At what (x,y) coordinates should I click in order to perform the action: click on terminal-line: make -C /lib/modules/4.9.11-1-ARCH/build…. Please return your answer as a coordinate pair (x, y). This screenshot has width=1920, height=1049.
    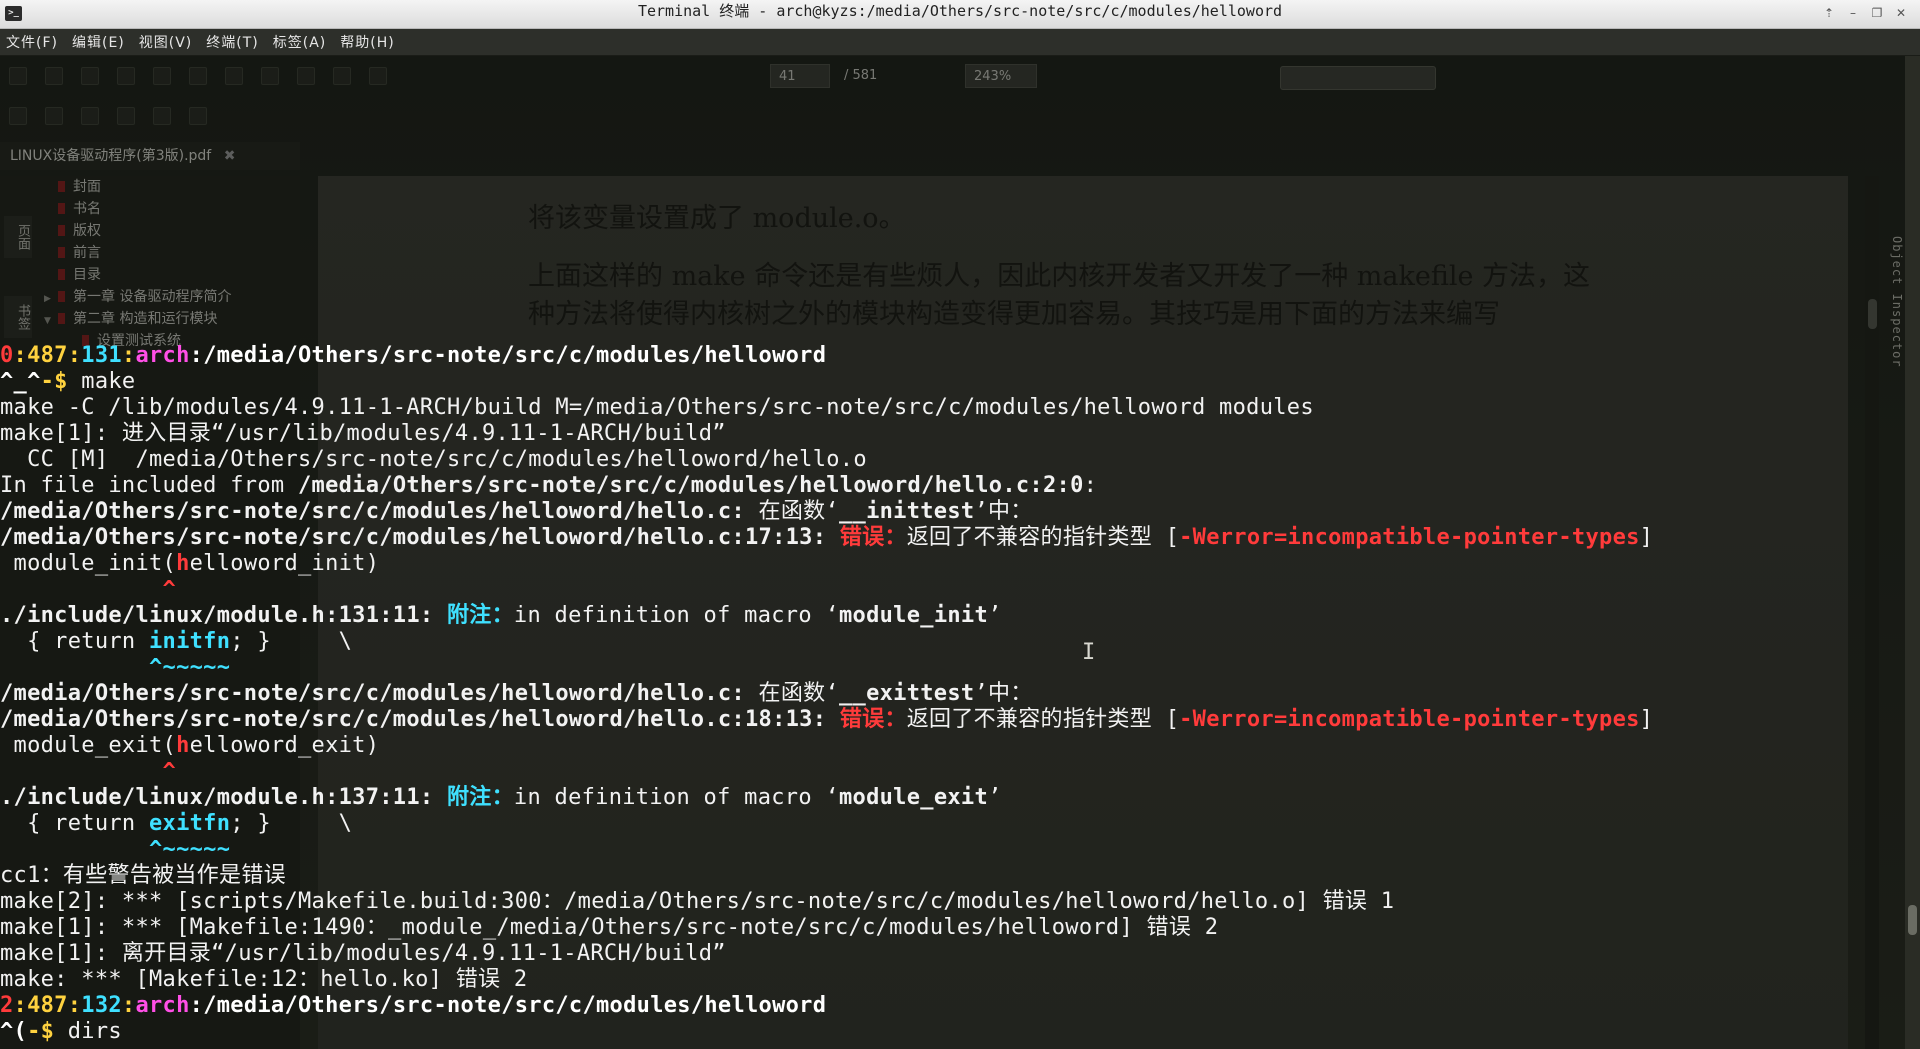
    Looking at the image, I should click on (657, 407).